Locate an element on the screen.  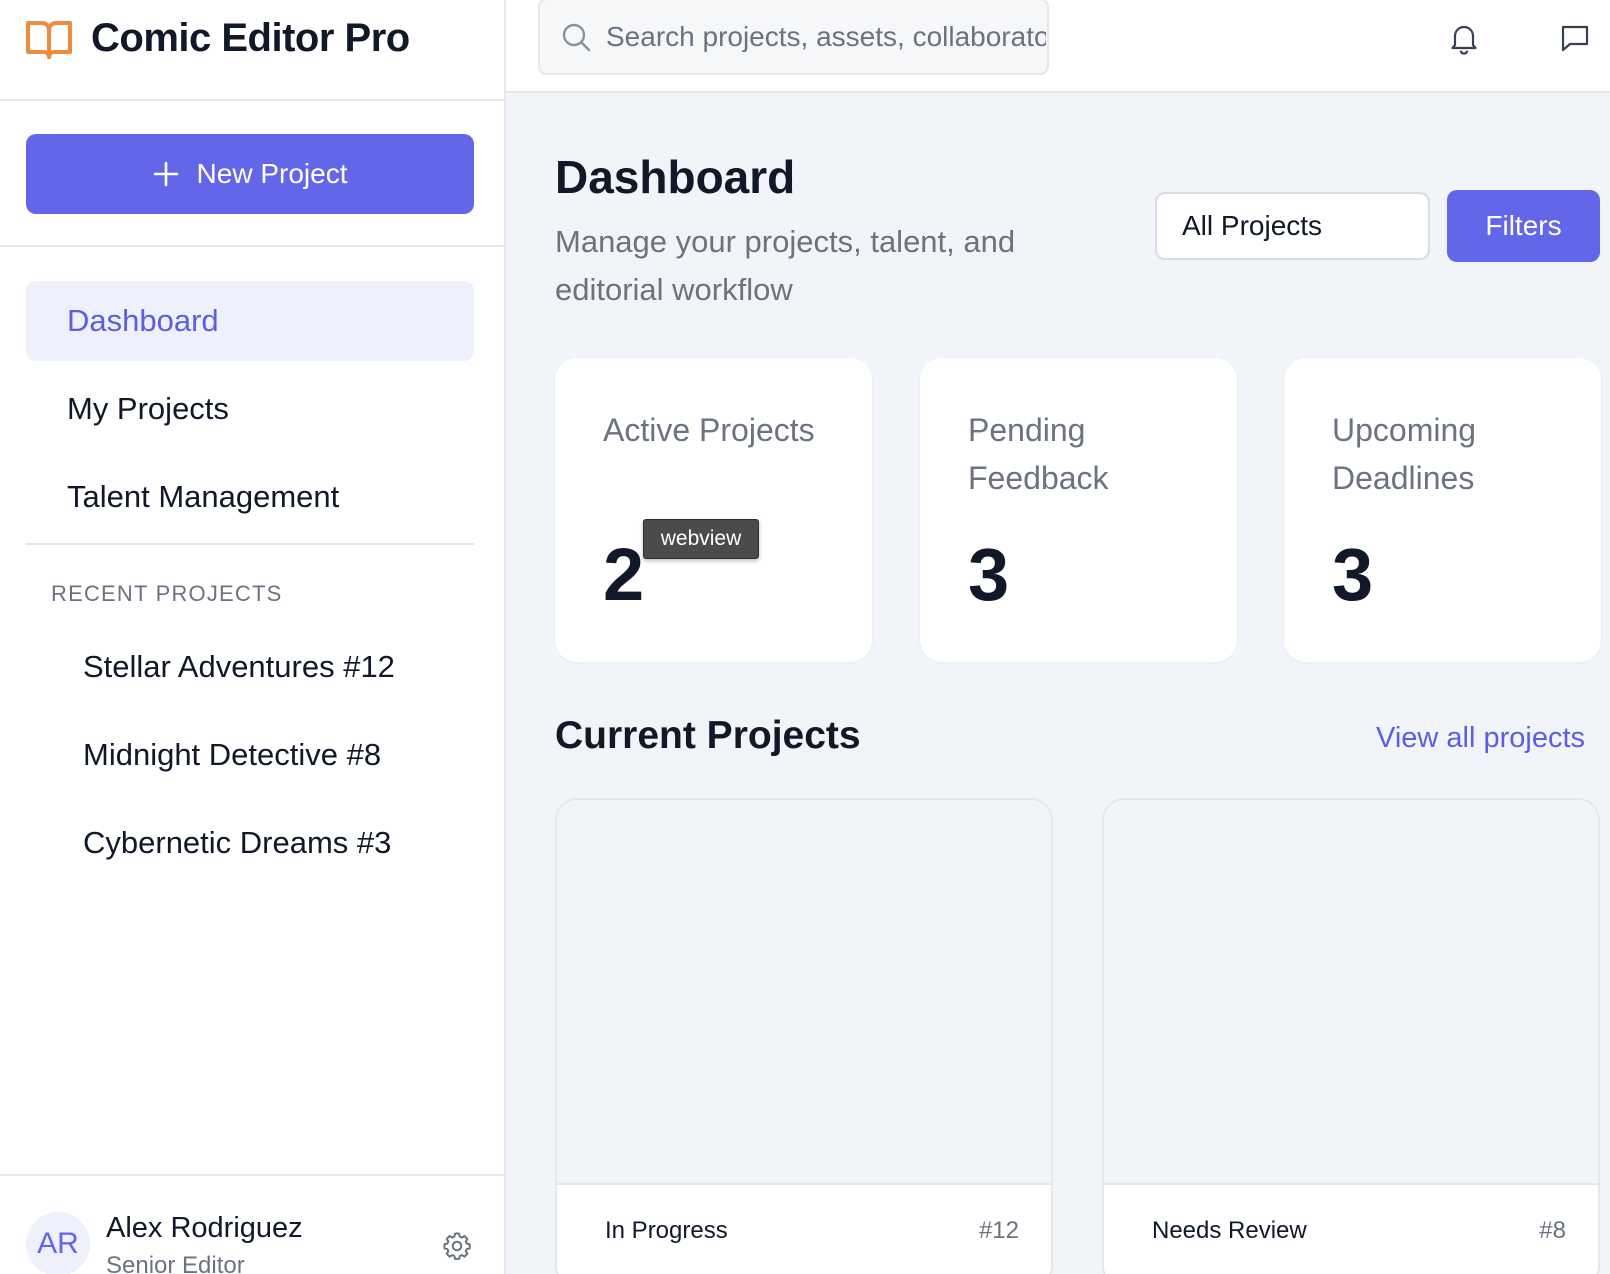
stat-label: Pending Feedback is located at coordinates (1038, 454).